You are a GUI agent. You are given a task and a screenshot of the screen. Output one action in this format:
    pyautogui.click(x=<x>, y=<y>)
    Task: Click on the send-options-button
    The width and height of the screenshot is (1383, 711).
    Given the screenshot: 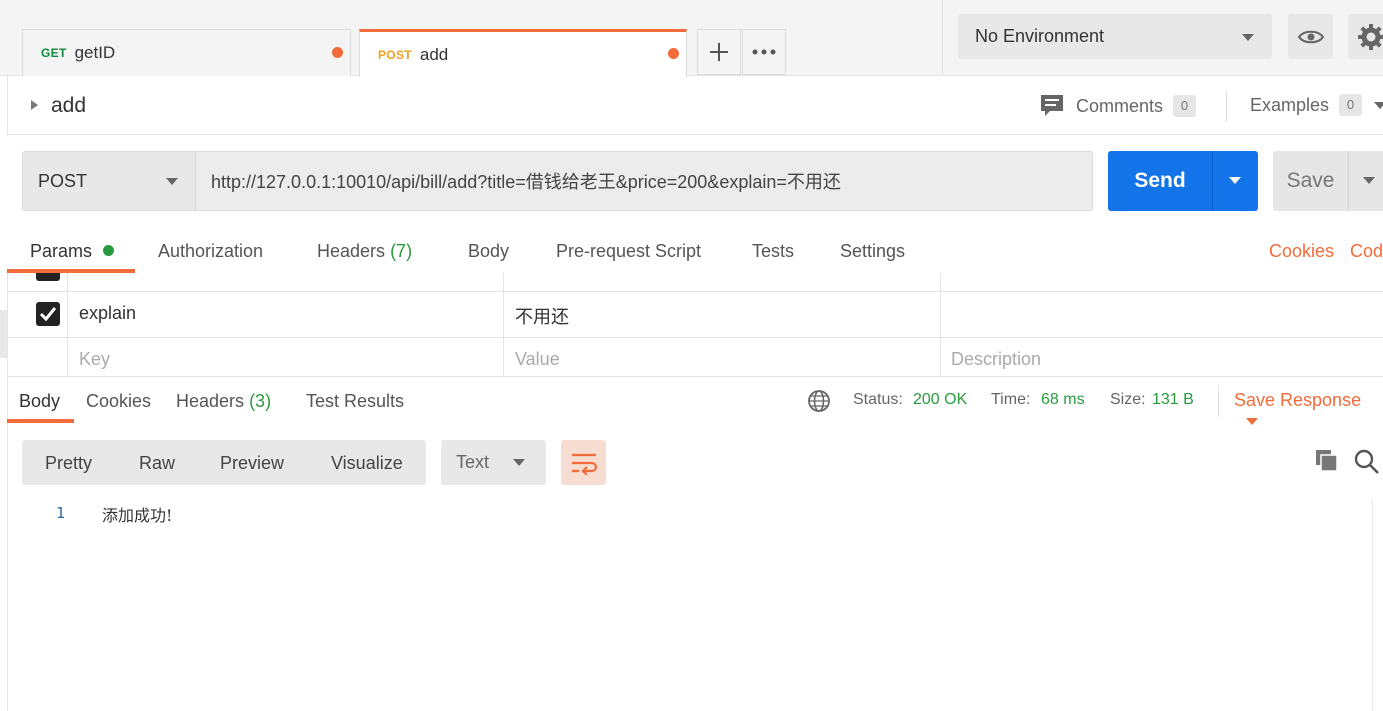 What is the action you would take?
    pyautogui.click(x=1235, y=181)
    